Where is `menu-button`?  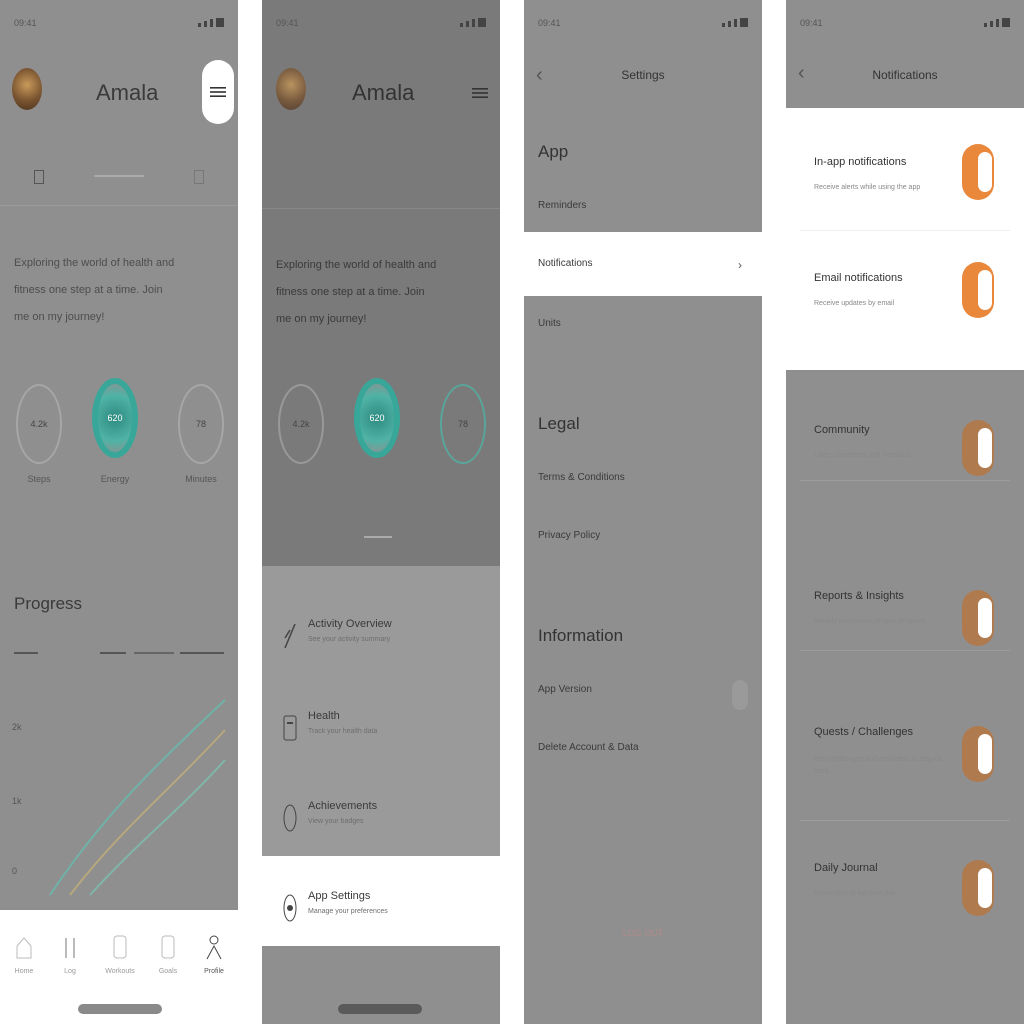 menu-button is located at coordinates (218, 92).